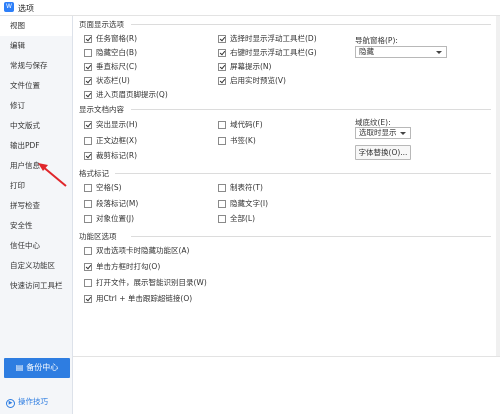 The width and height of the screenshot is (500, 414). What do you see at coordinates (145, 282) in the screenshot?
I see `checkbox-smart-toc: 打开文件，展示智能识别目录(W)` at bounding box center [145, 282].